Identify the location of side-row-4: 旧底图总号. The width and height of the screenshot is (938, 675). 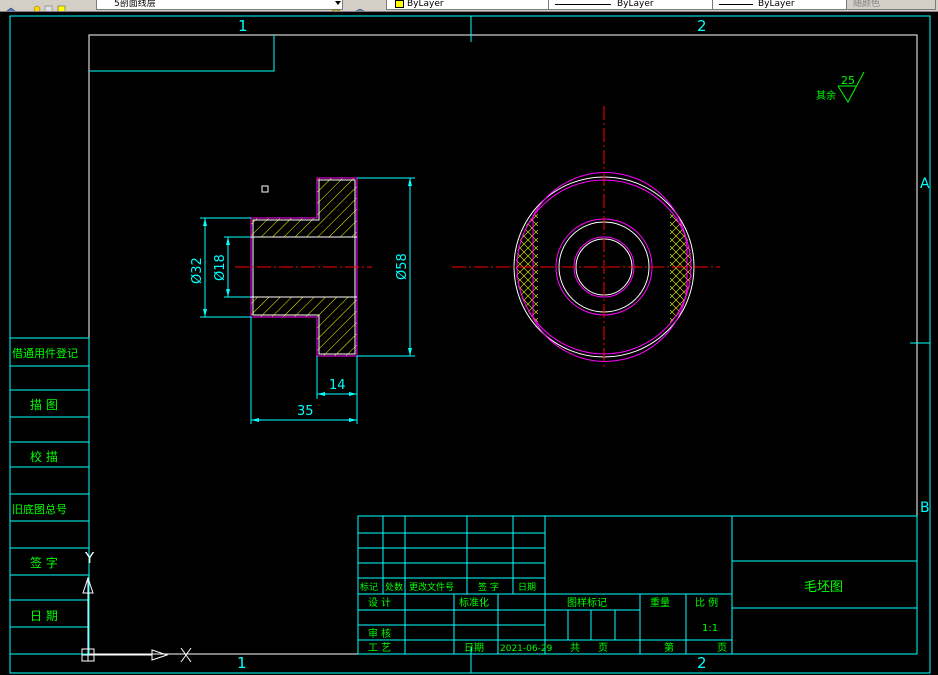
(39, 509).